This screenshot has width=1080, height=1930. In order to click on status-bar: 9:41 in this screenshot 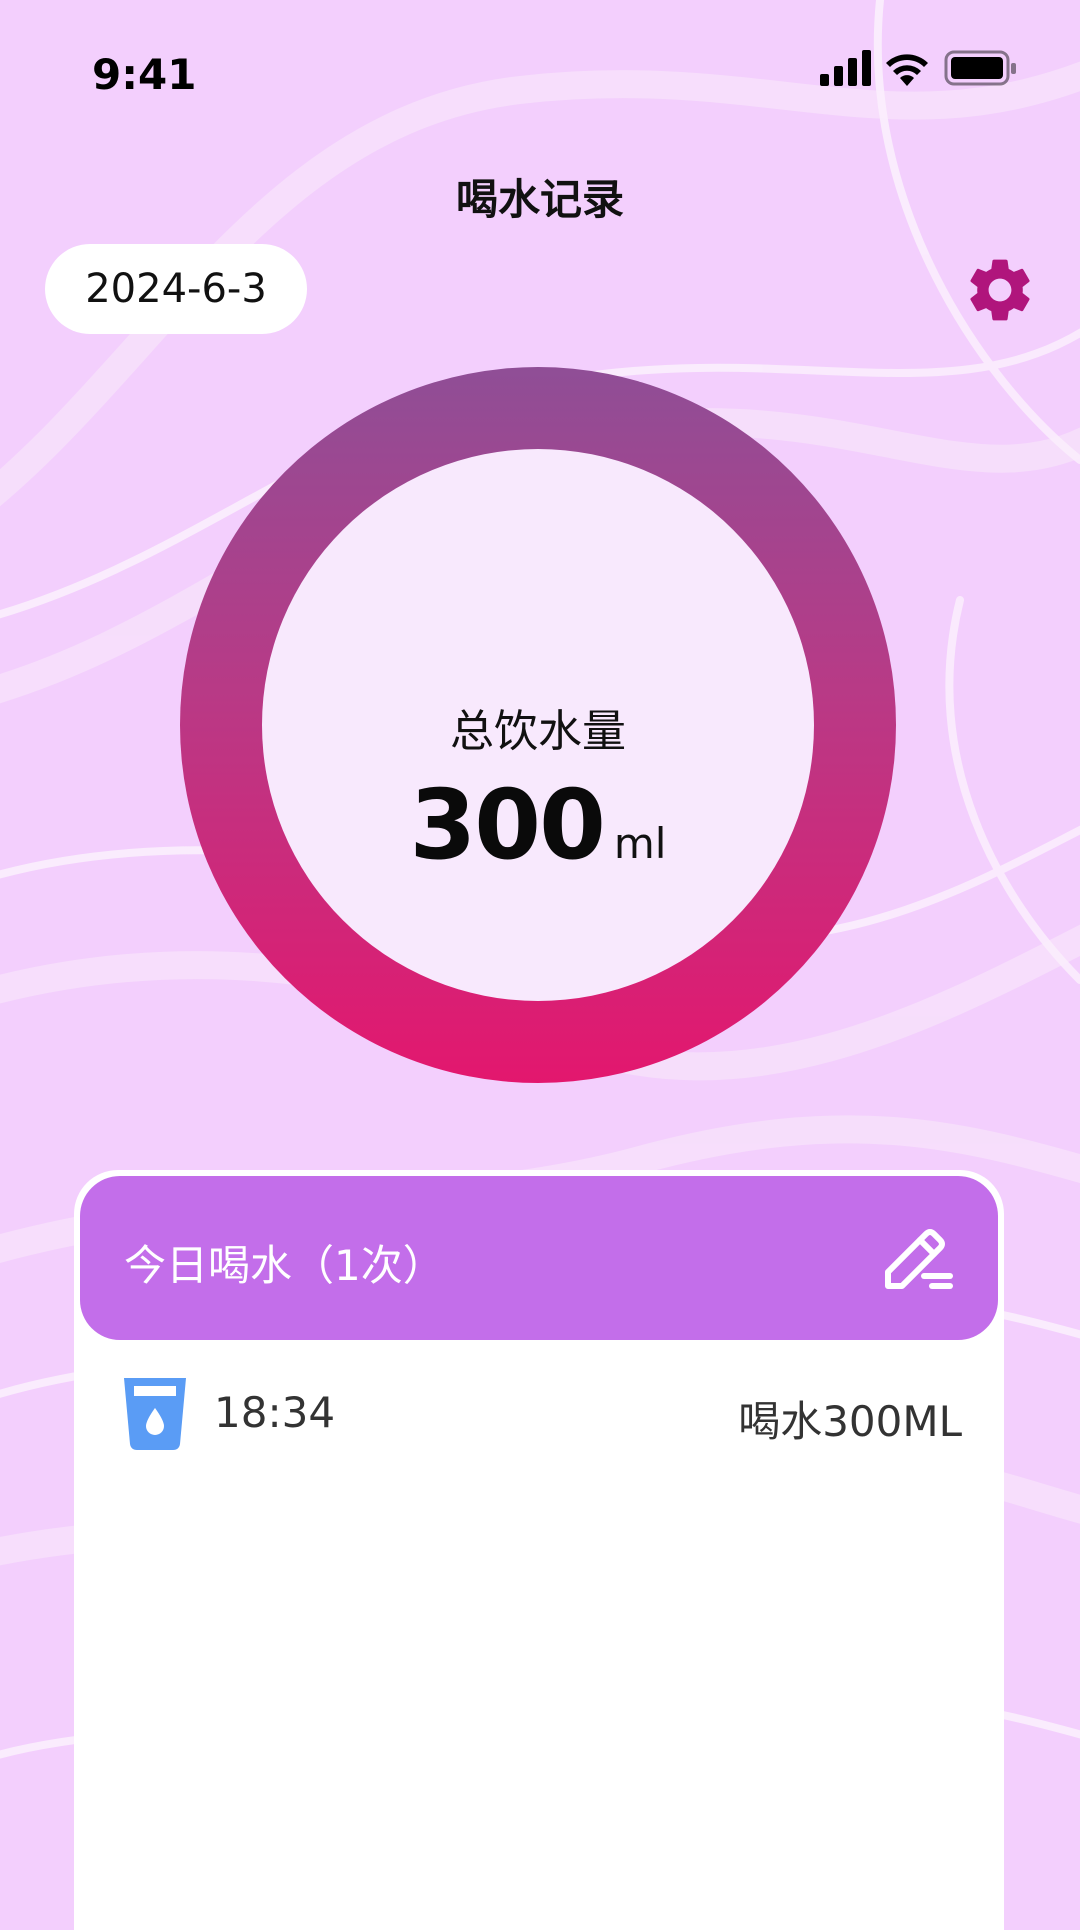, I will do `click(540, 70)`.